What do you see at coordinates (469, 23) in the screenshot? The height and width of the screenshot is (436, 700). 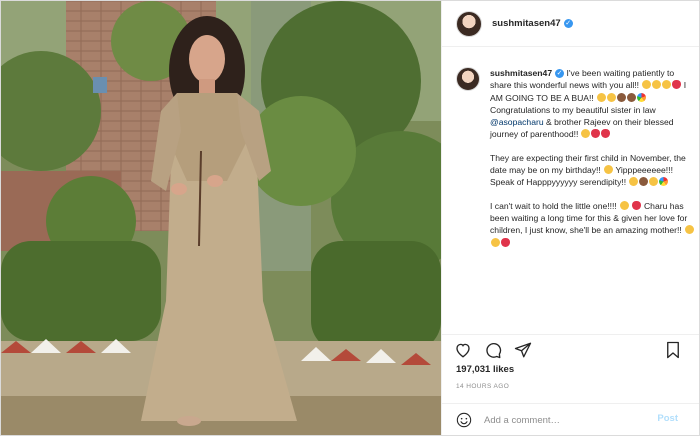 I see `avatar` at bounding box center [469, 23].